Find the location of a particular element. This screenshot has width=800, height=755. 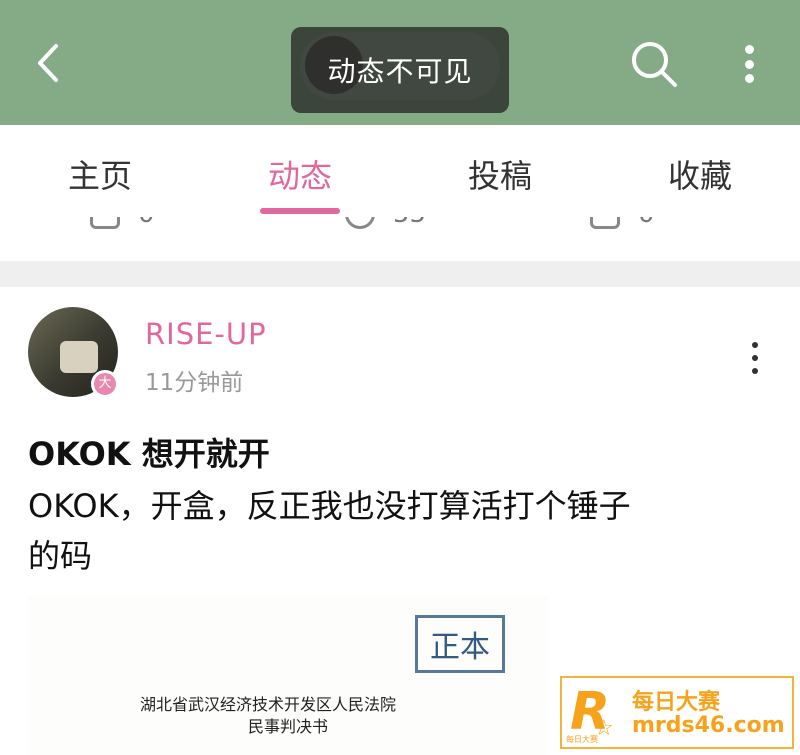

tab-dynamic: 动态 is located at coordinates (300, 174).